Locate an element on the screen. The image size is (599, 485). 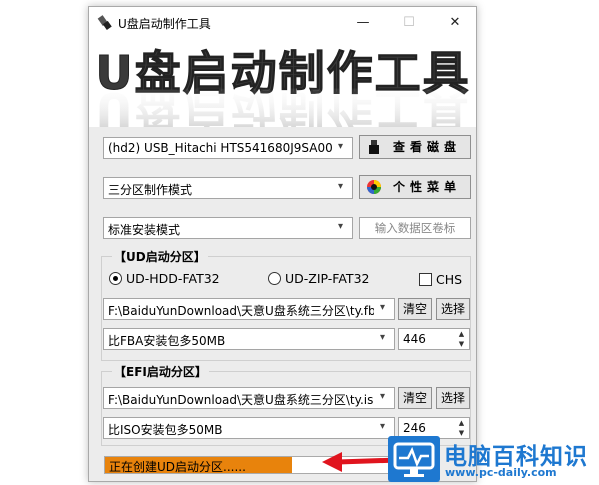
efi-choose-button: 选择 is located at coordinates (453, 398).